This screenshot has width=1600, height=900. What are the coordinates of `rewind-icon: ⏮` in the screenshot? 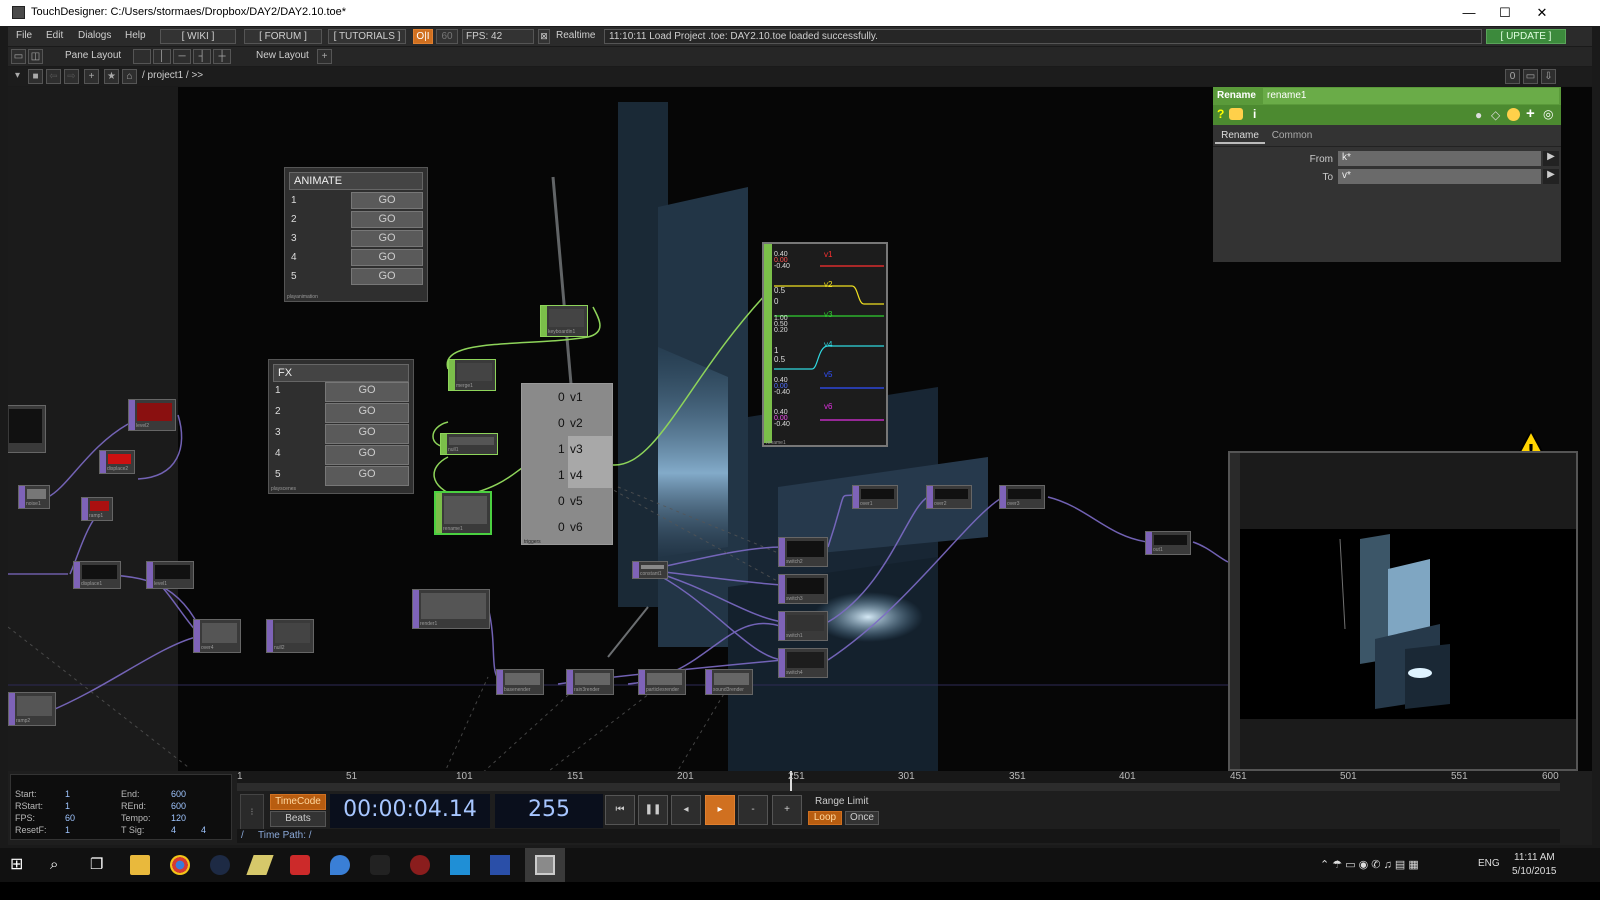 It's located at (620, 810).